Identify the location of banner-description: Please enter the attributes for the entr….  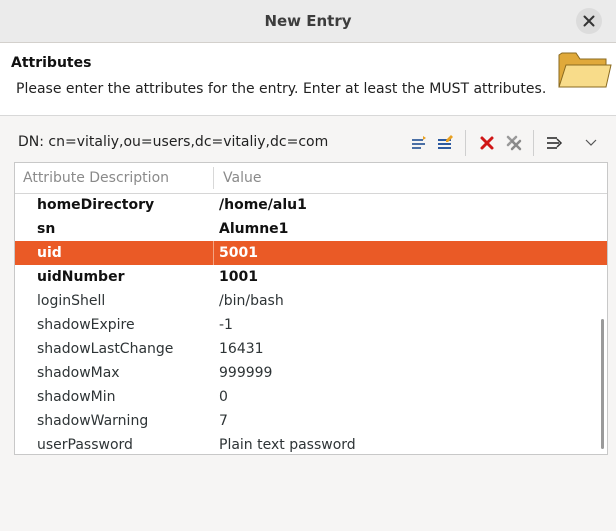
(281, 89).